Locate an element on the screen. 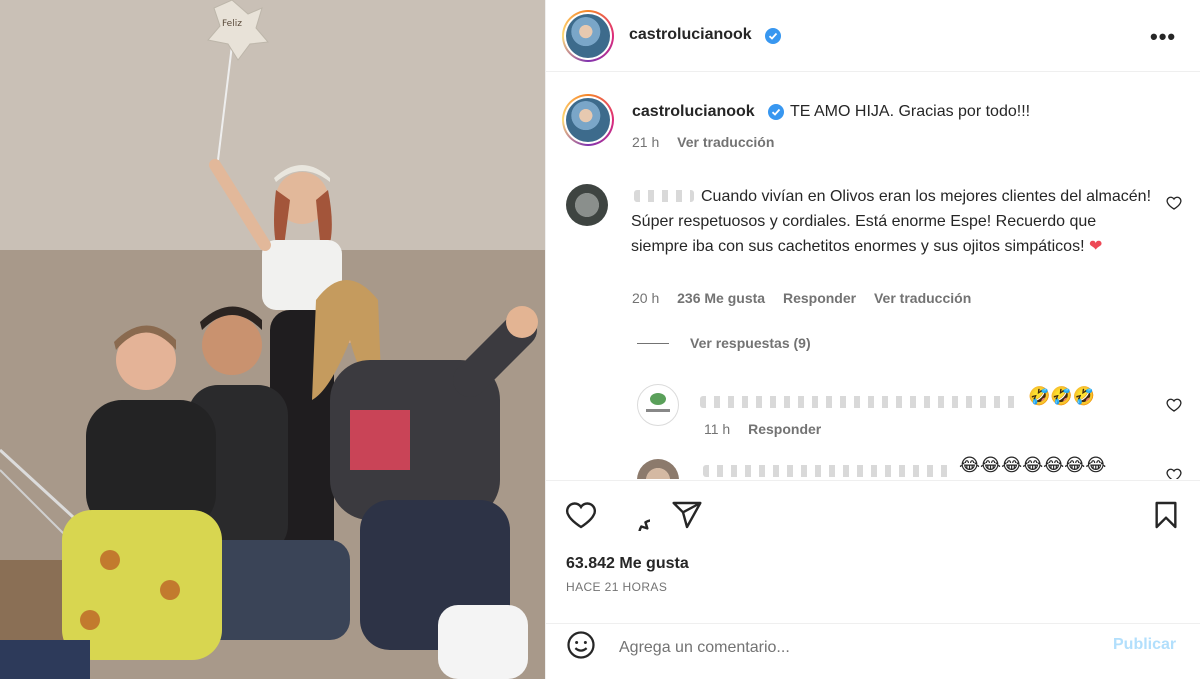 This screenshot has width=1200, height=679. red-heart-emoji: ❤ is located at coordinates (1095, 246).